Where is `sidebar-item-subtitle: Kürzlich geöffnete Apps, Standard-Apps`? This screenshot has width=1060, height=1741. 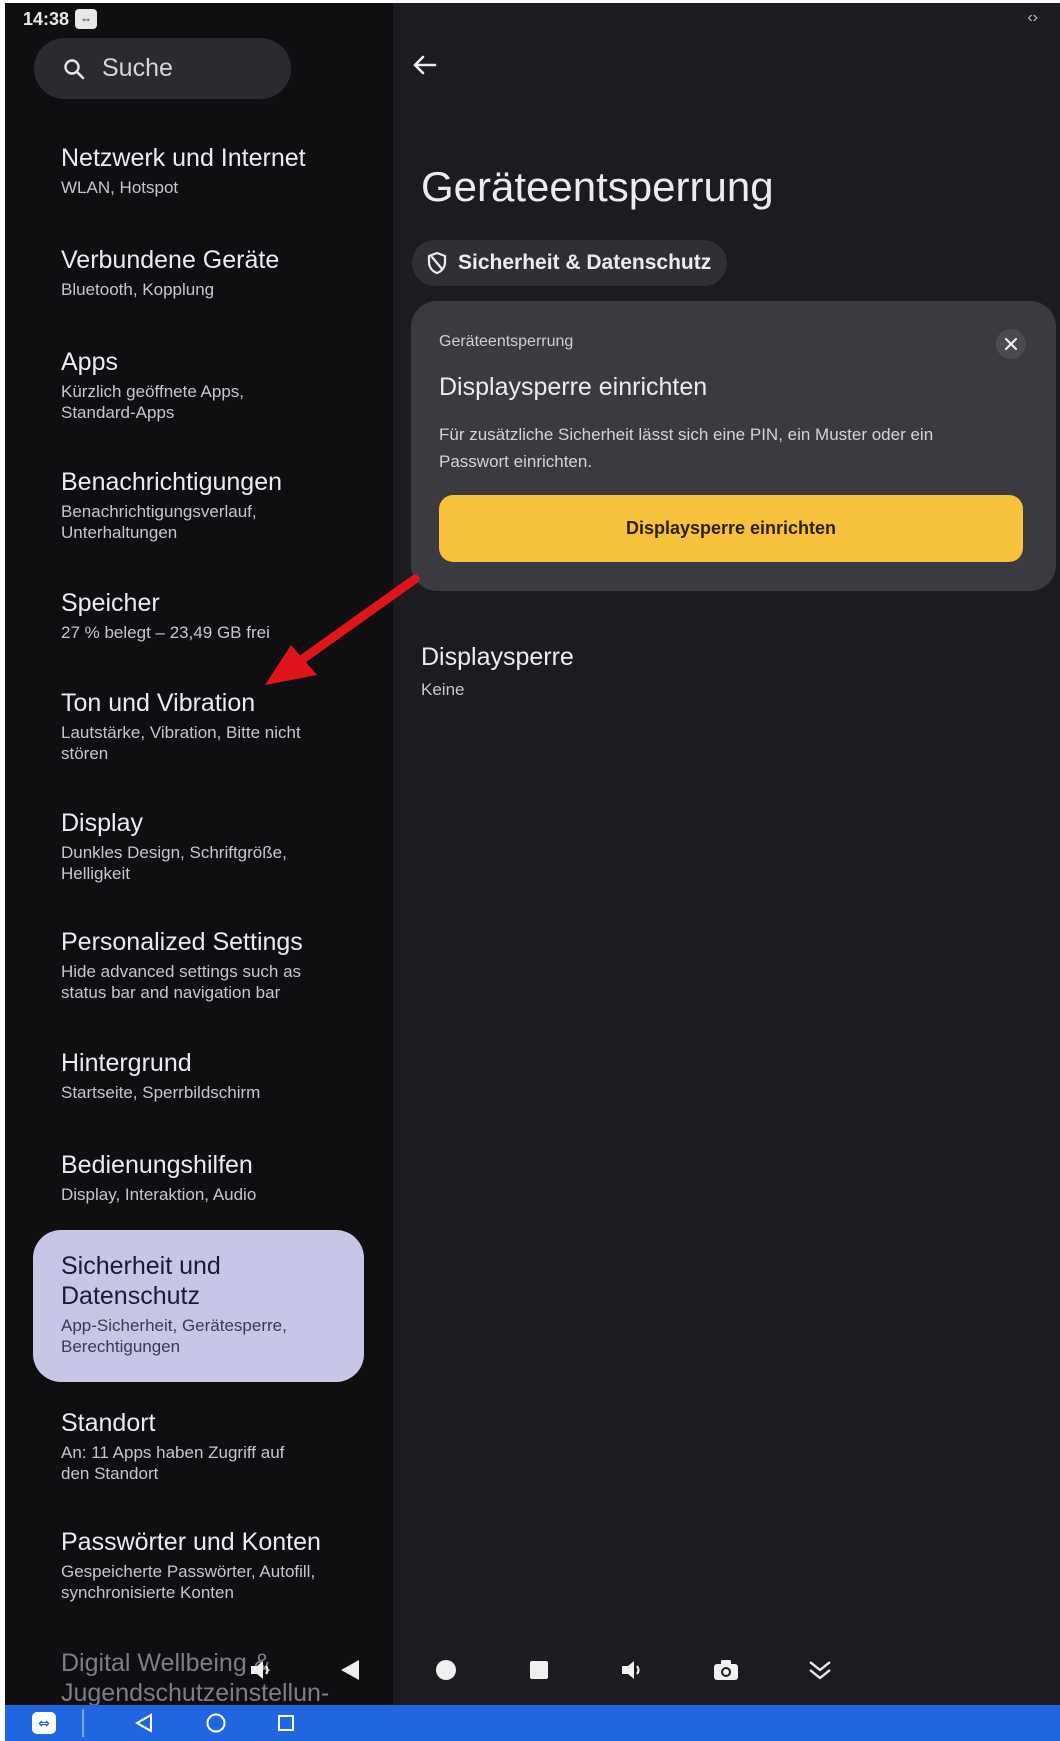 sidebar-item-subtitle: Kürzlich geöffnete Apps, Standard-Apps is located at coordinates (153, 402).